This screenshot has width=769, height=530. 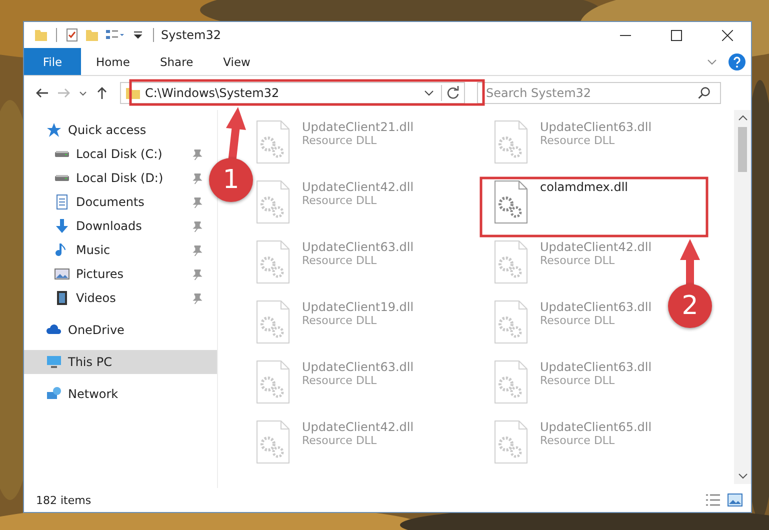 I want to click on network-icon, so click(x=54, y=394).